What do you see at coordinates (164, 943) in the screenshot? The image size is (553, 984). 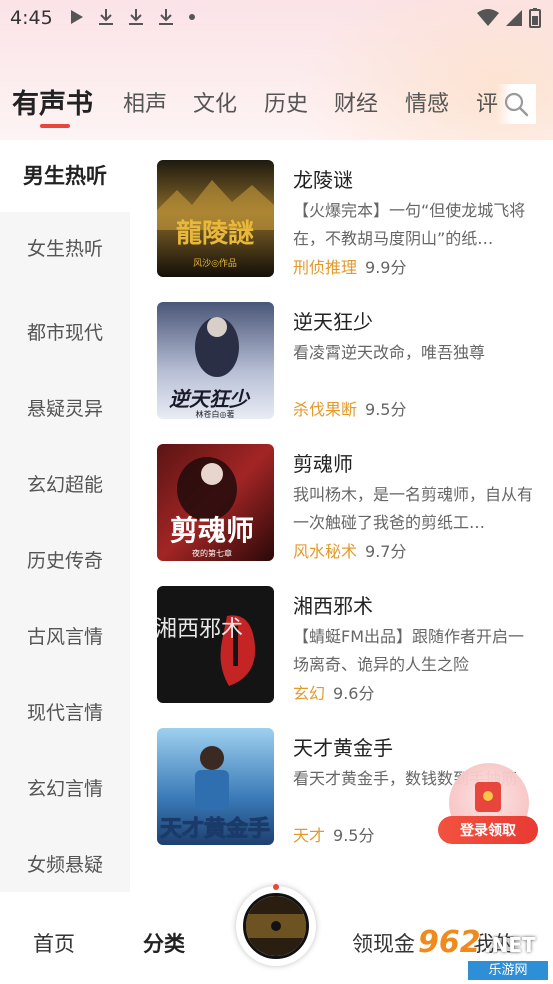 I see `nav-category: 分类` at bounding box center [164, 943].